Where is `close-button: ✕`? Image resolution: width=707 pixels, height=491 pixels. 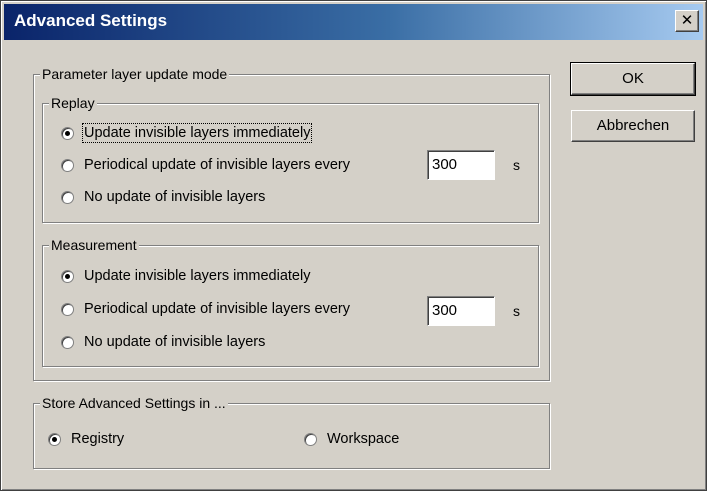
close-button: ✕ is located at coordinates (687, 21).